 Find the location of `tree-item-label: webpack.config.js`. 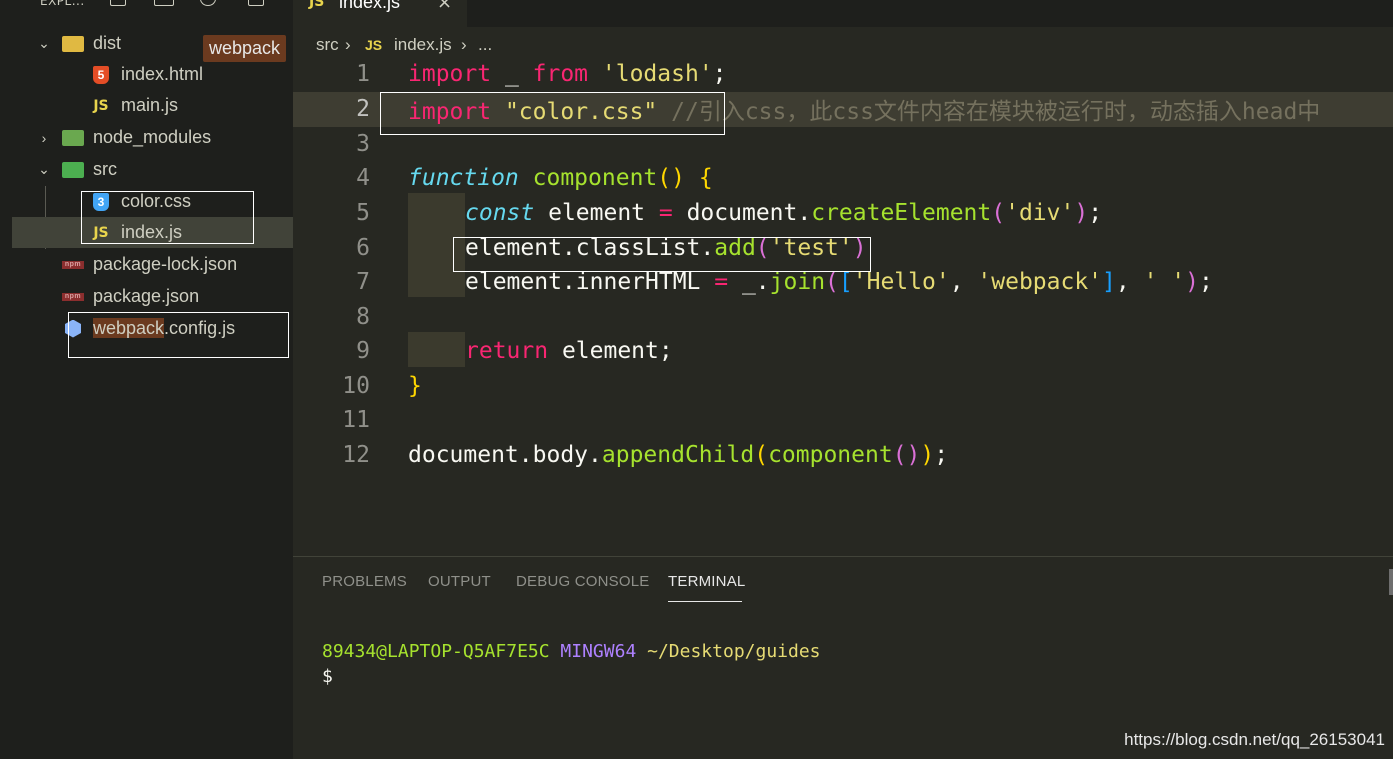

tree-item-label: webpack.config.js is located at coordinates (164, 328).